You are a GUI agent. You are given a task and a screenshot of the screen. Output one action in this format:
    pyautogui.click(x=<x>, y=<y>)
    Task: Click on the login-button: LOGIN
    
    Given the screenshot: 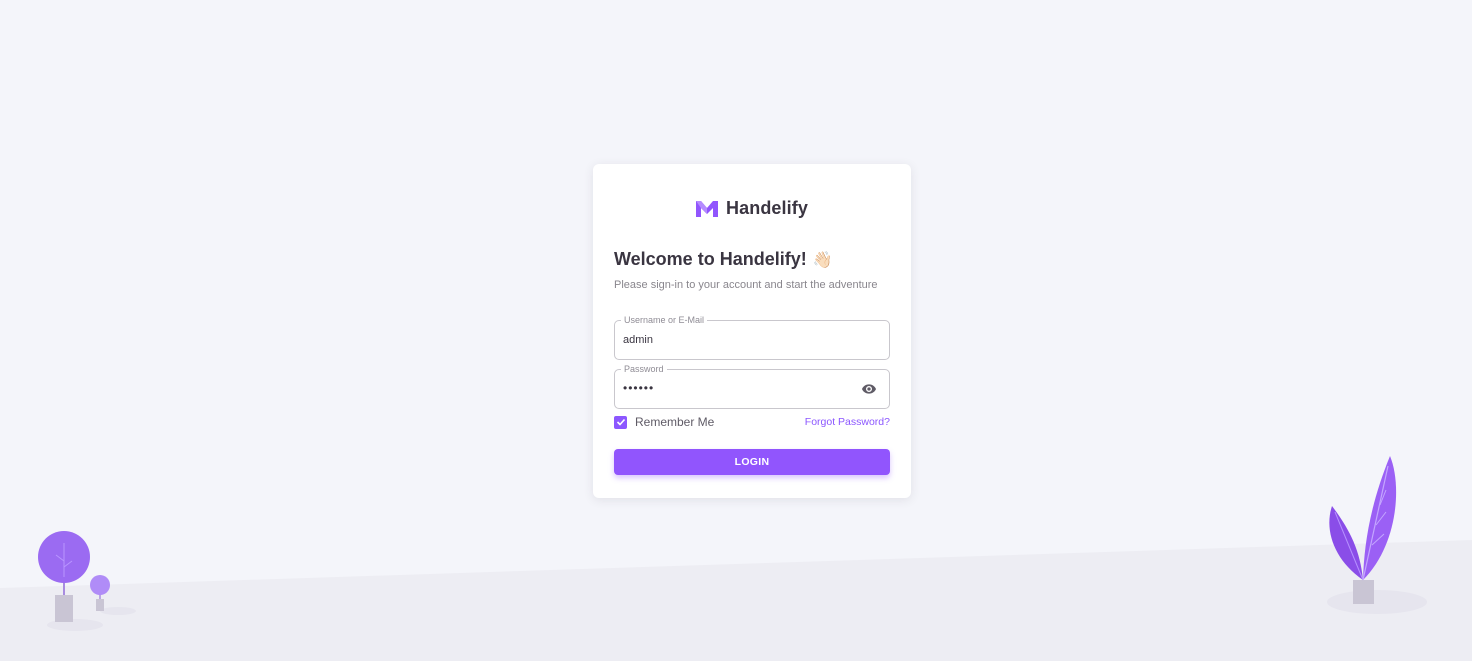 What is the action you would take?
    pyautogui.click(x=752, y=462)
    